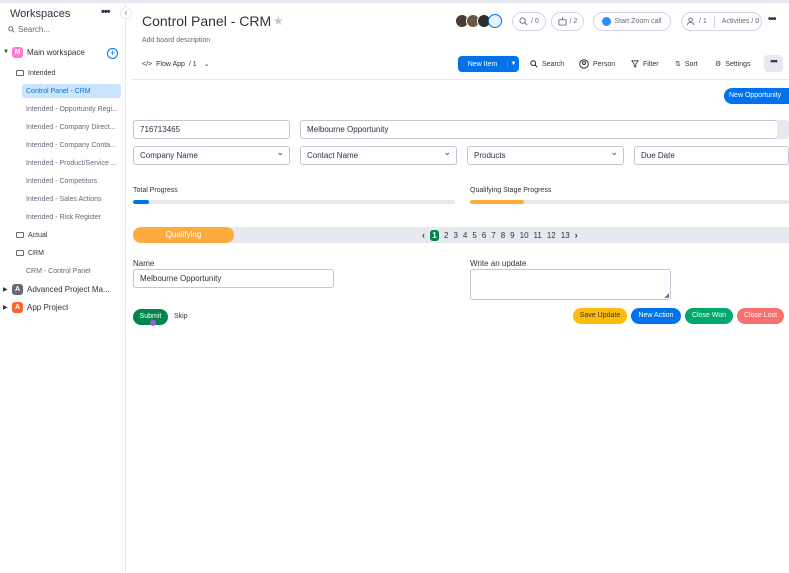 The width and height of the screenshot is (789, 573). What do you see at coordinates (638, 21) in the screenshot?
I see `zoom-label: Start Zoom call` at bounding box center [638, 21].